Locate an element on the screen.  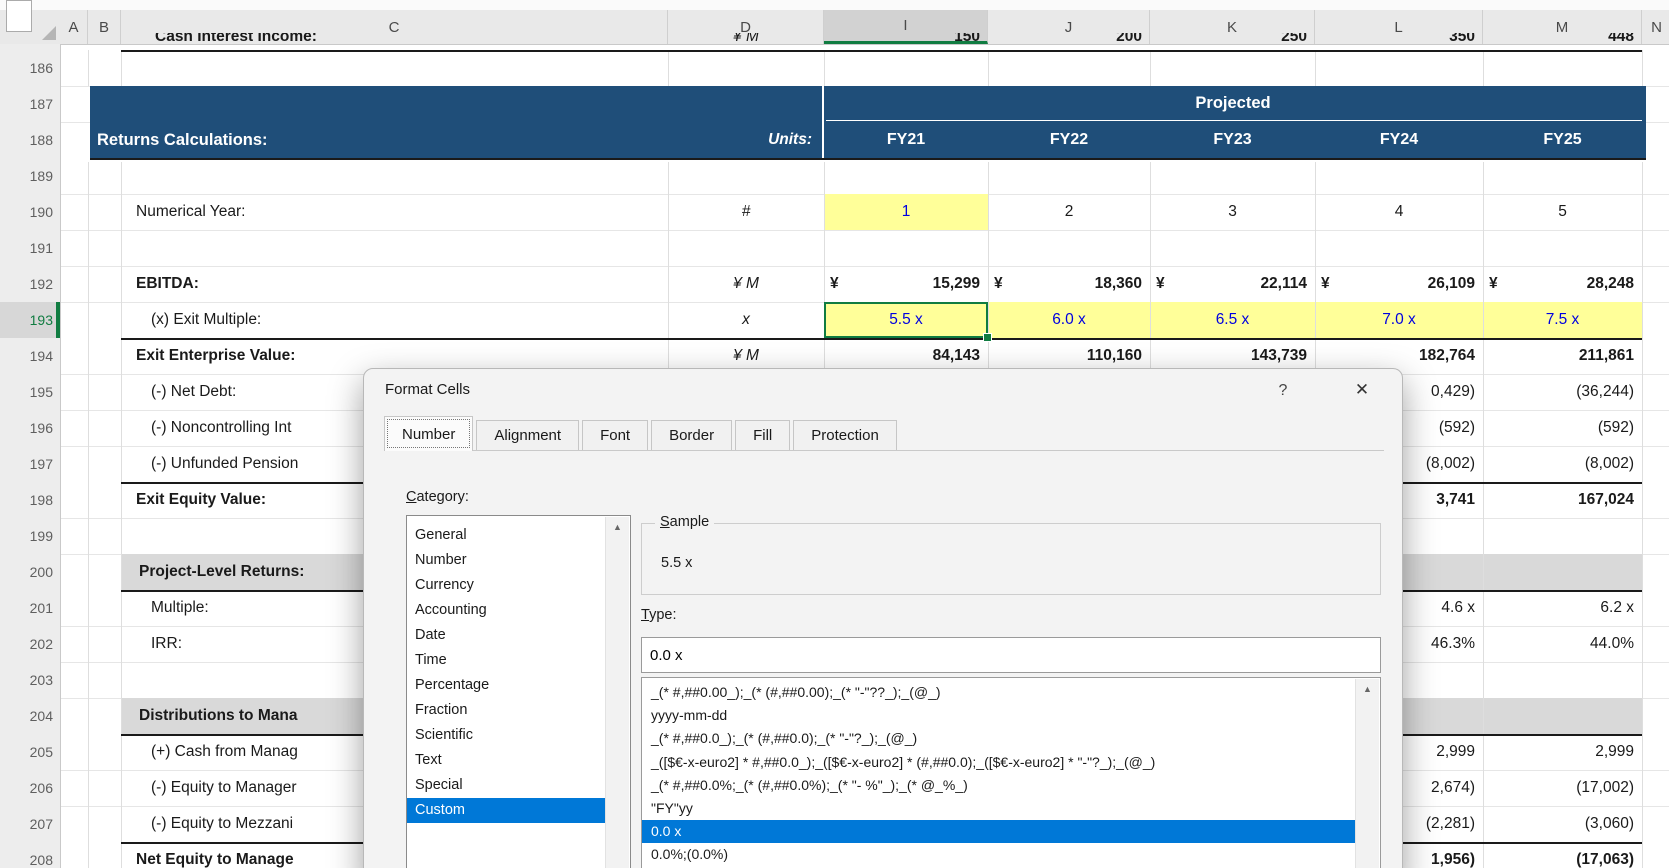
cell-value: (592) is located at coordinates (1558, 428).